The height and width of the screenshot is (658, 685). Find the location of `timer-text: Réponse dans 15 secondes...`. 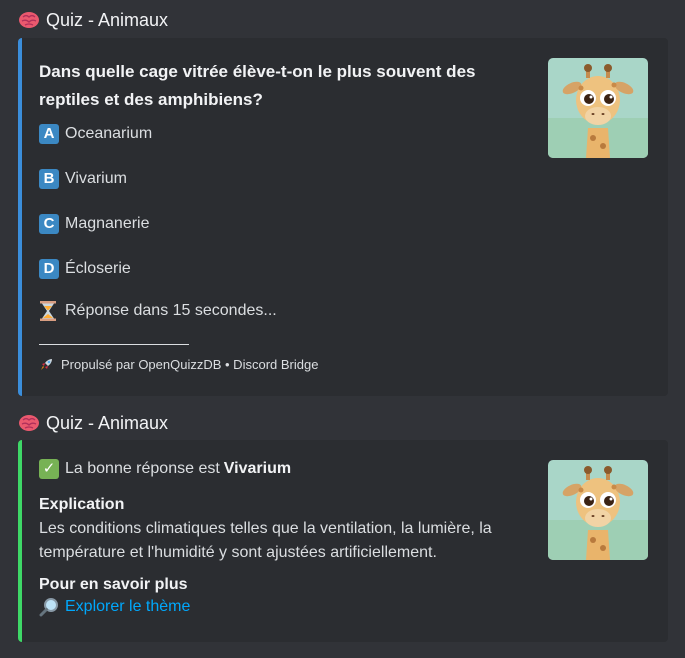

timer-text: Réponse dans 15 secondes... is located at coordinates (171, 310).